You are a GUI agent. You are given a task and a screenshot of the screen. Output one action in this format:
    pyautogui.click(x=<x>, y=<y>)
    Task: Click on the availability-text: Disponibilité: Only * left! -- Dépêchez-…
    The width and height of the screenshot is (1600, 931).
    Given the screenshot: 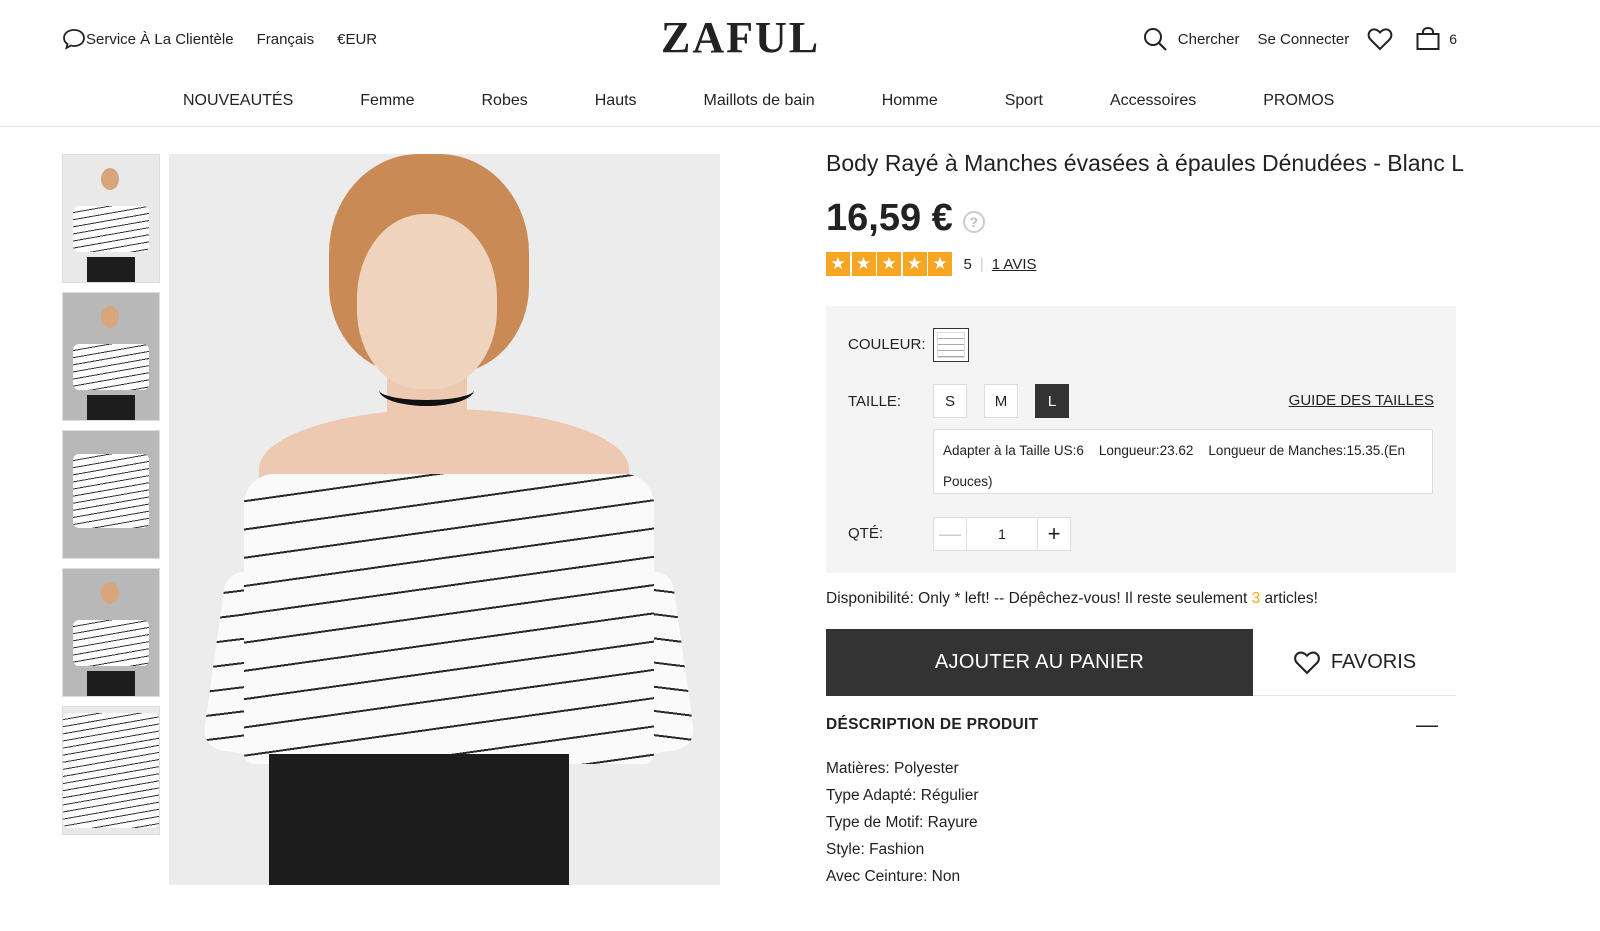 What is the action you would take?
    pyautogui.click(x=1072, y=599)
    